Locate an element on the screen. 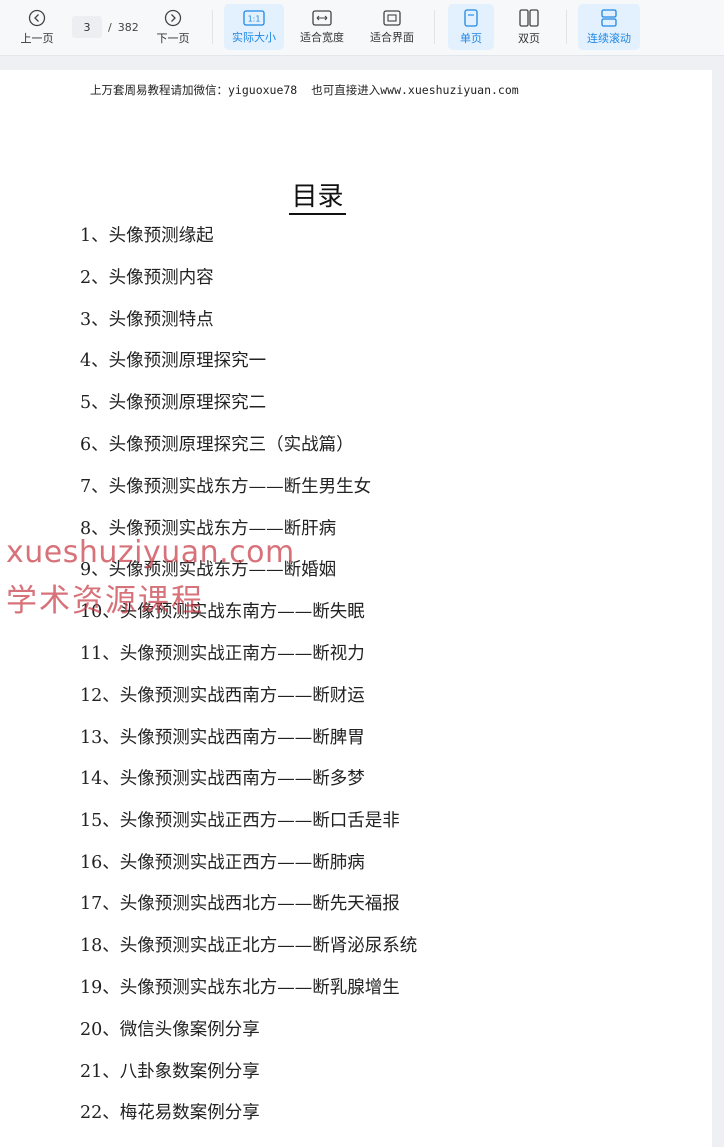 The height and width of the screenshot is (1147, 724). prev-page-label: 上一页 is located at coordinates (37, 38).